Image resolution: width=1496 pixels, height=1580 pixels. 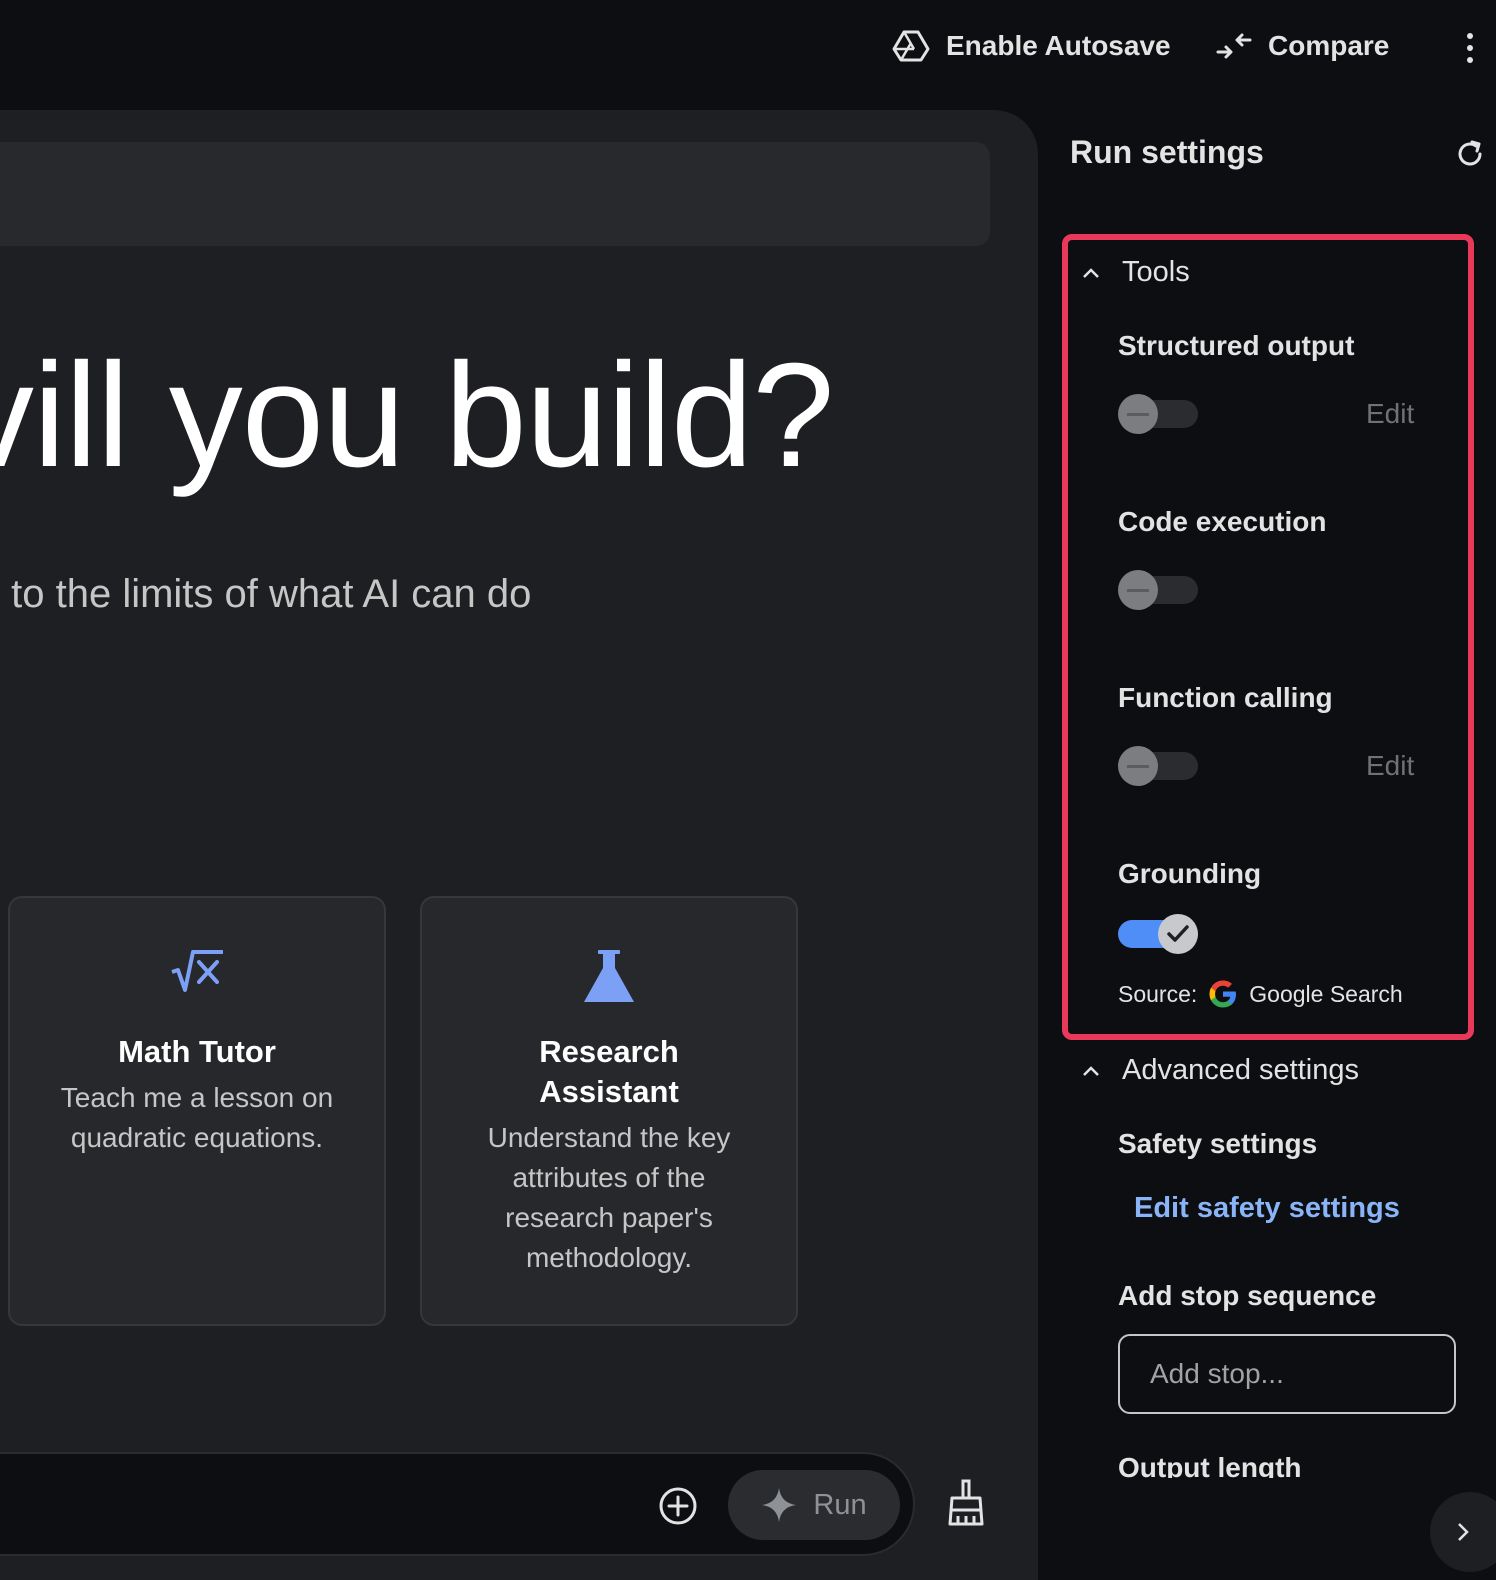 What do you see at coordinates (1158, 766) in the screenshot?
I see `function-calling-toggle` at bounding box center [1158, 766].